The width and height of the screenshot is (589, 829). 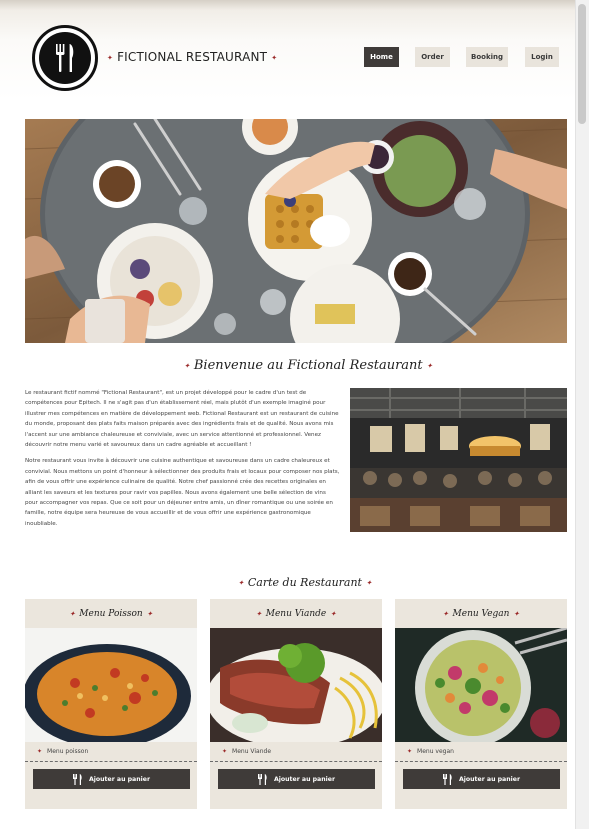 What do you see at coordinates (111, 752) in the screenshot?
I see `menu-item: ✦ Menu poisson` at bounding box center [111, 752].